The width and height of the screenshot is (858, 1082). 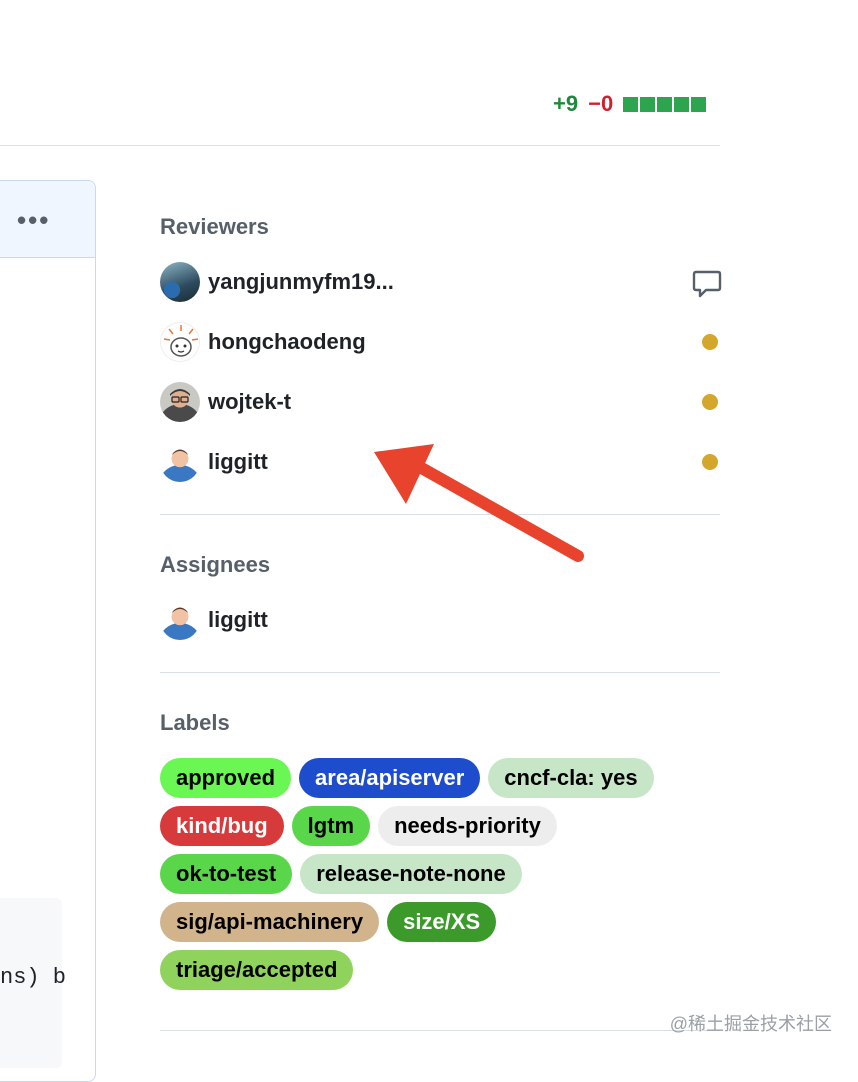 What do you see at coordinates (479, 503) in the screenshot?
I see `annotation-arrow-icon` at bounding box center [479, 503].